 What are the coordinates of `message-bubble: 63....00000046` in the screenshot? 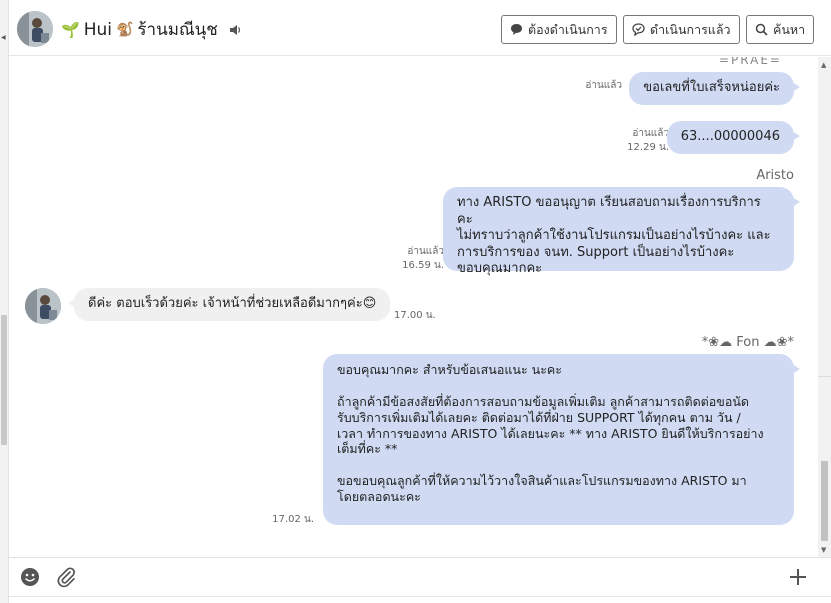 It's located at (733, 137).